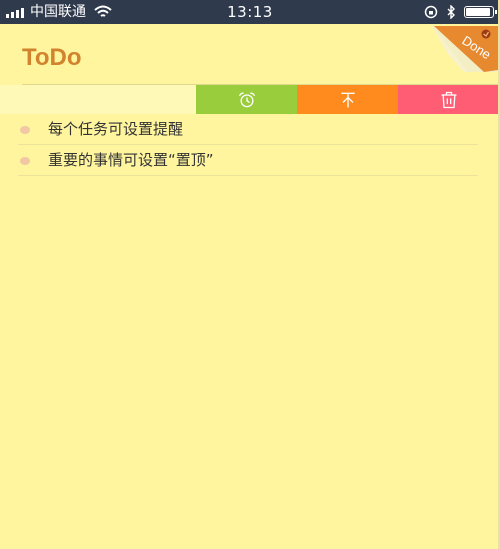  I want to click on pin-to-top-button, so click(347, 99).